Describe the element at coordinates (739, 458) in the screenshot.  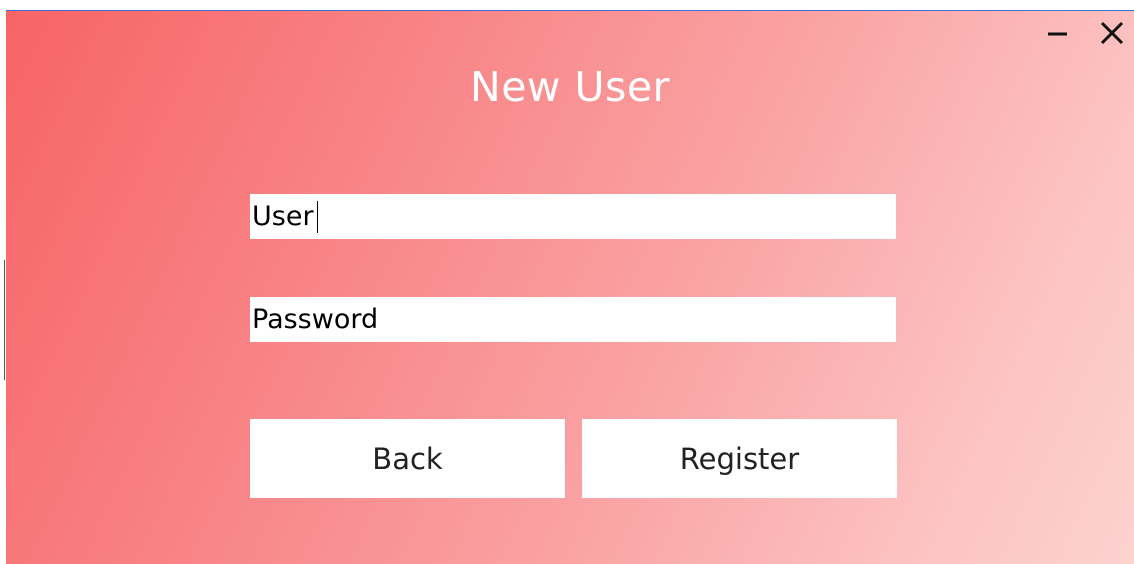
I see `register-button: Register` at that location.